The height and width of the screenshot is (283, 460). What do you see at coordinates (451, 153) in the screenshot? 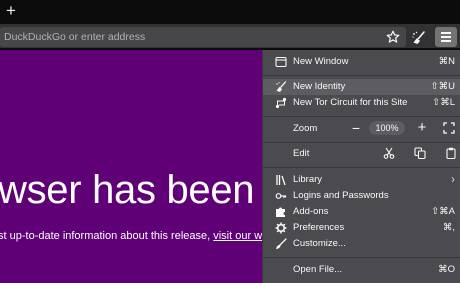
I see `paste-clipboard-icon` at bounding box center [451, 153].